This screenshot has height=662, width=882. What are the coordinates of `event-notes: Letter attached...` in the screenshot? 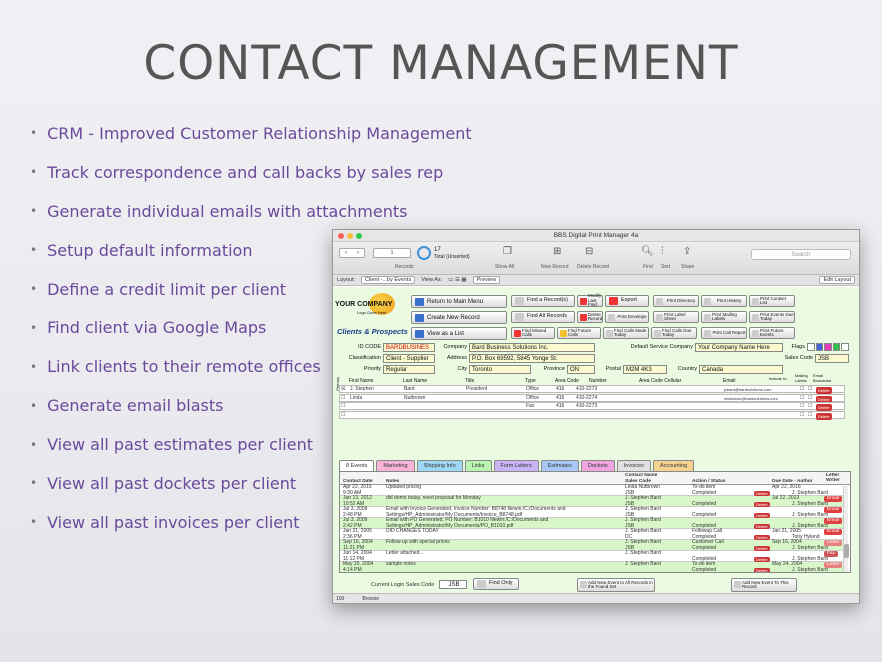 It's located at (405, 553).